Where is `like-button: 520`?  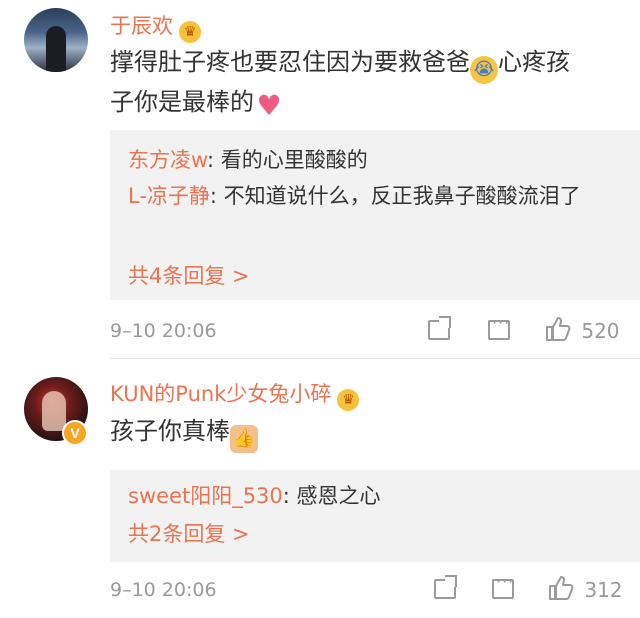 like-button: 520 is located at coordinates (582, 329).